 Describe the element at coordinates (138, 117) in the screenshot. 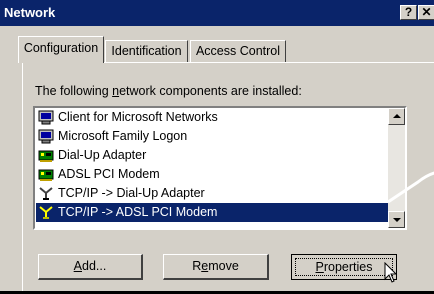

I see `list-item-label: Client for Microsoft Networks` at that location.